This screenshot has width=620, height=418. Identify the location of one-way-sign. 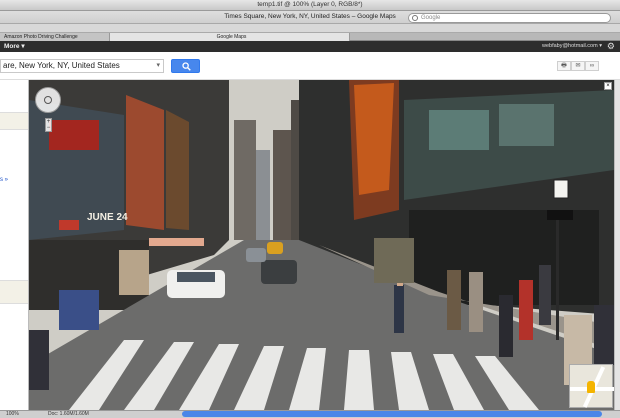
(560, 215).